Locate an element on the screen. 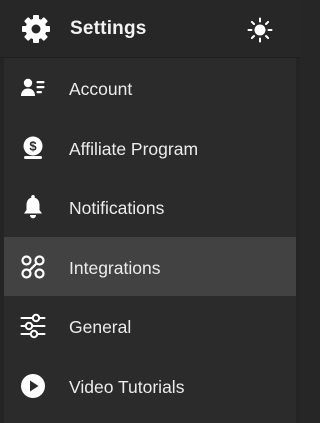 Image resolution: width=320 pixels, height=423 pixels. menu-item-notifications: Notifications is located at coordinates (150, 207).